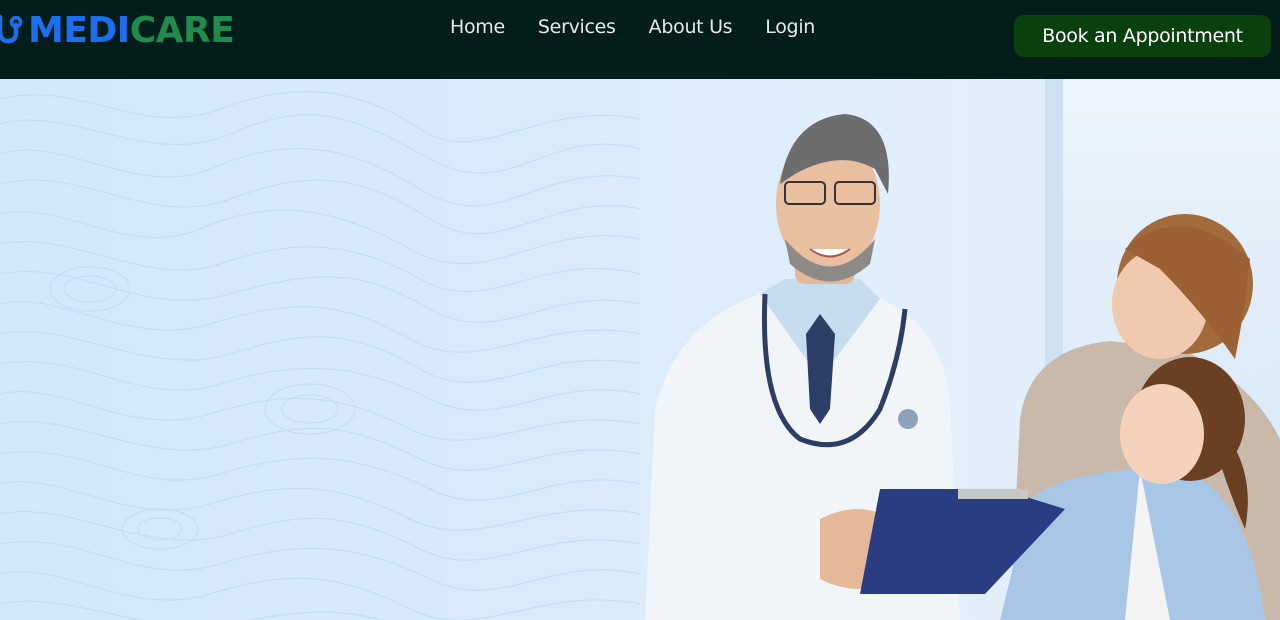 Image resolution: width=1280 pixels, height=620 pixels. I want to click on brand-name: MEDICARE, so click(131, 31).